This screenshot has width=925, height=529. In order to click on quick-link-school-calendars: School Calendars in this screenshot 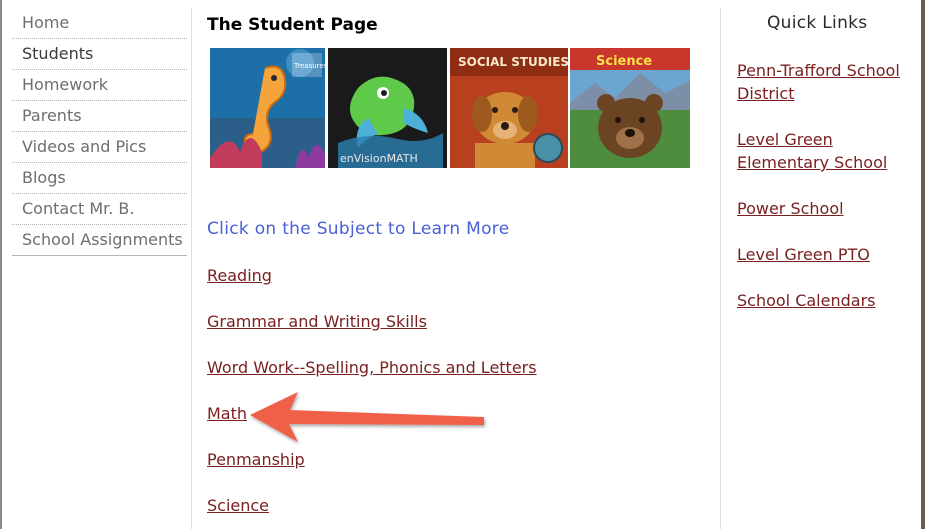, I will do `click(822, 300)`.